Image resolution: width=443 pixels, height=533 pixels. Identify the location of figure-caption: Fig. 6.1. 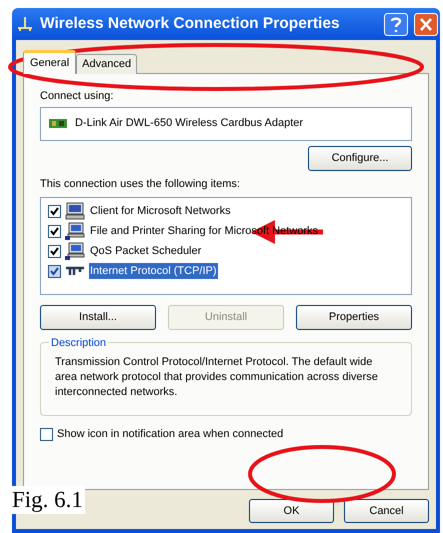
(48, 500).